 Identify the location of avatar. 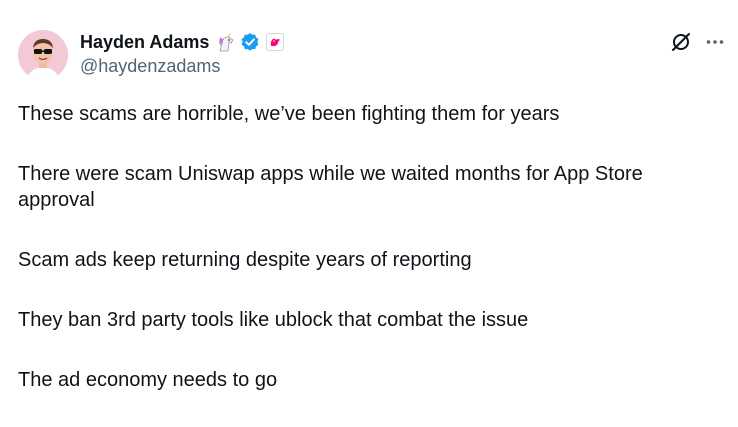
(43, 55).